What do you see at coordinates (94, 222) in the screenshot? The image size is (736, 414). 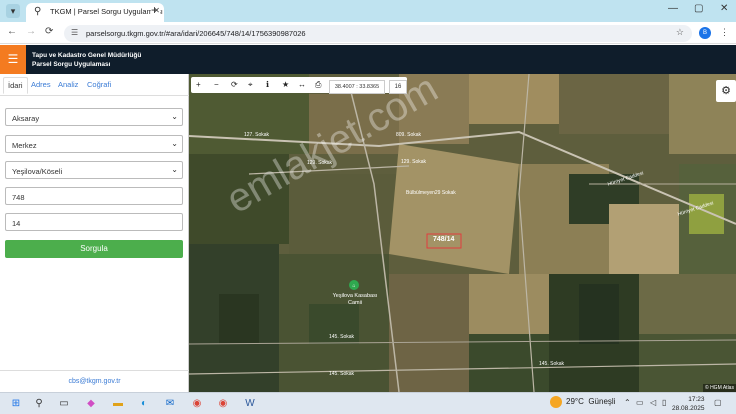 I see `parcel-no-input: 14` at bounding box center [94, 222].